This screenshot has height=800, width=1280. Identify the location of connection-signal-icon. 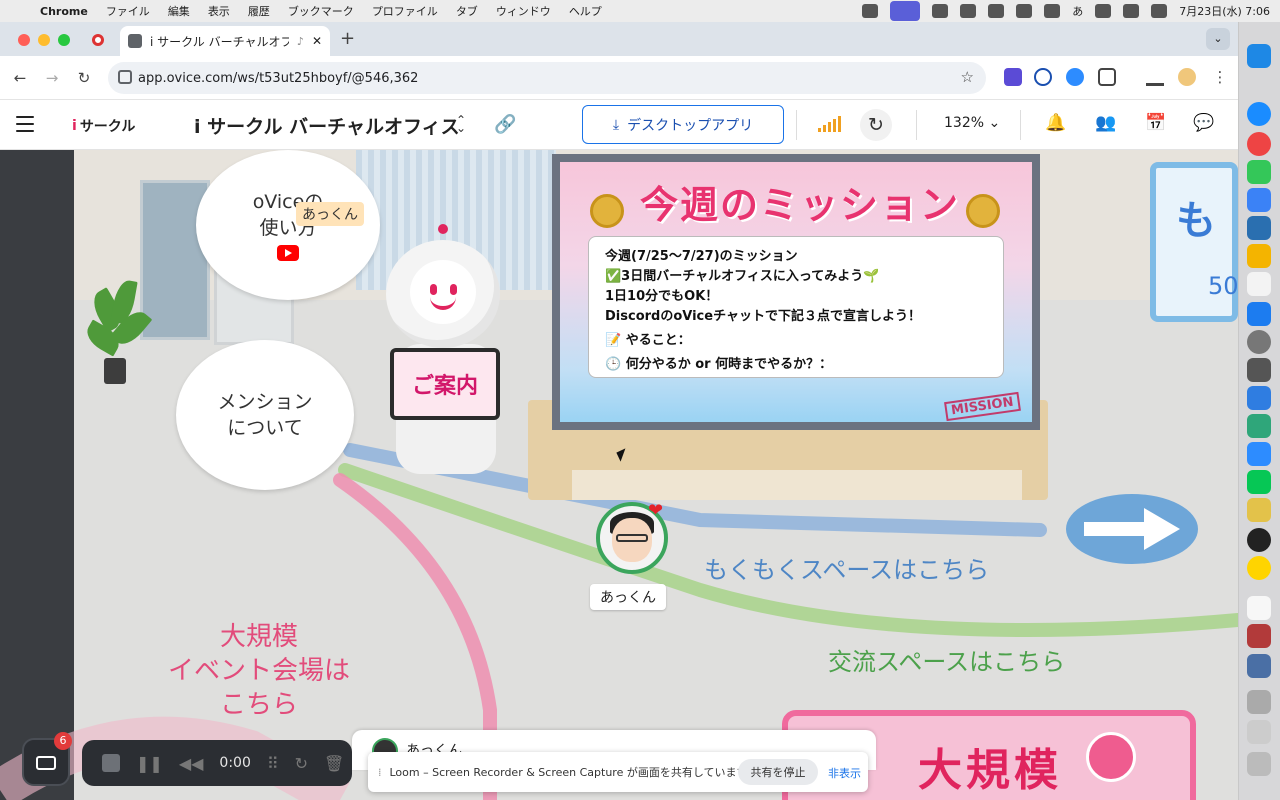
(829, 124).